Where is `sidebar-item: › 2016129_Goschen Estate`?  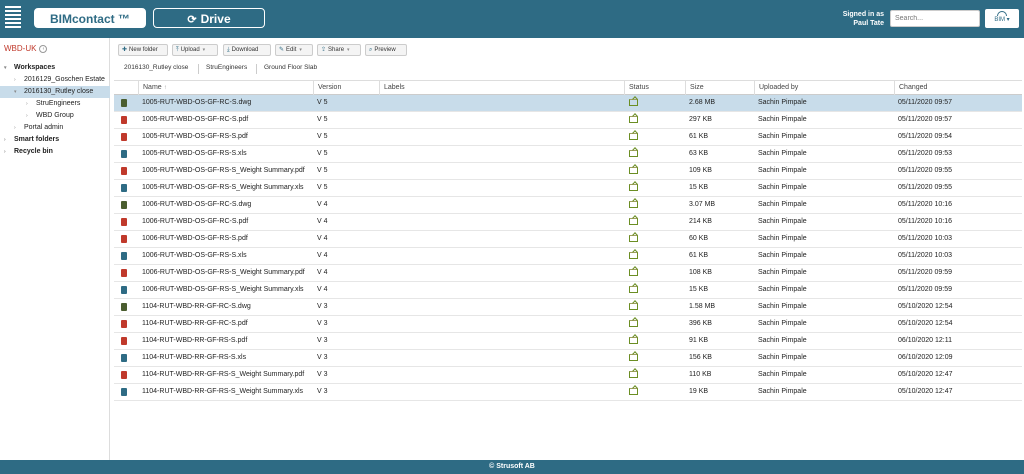
sidebar-item: › 2016129_Goschen Estate is located at coordinates (55, 80).